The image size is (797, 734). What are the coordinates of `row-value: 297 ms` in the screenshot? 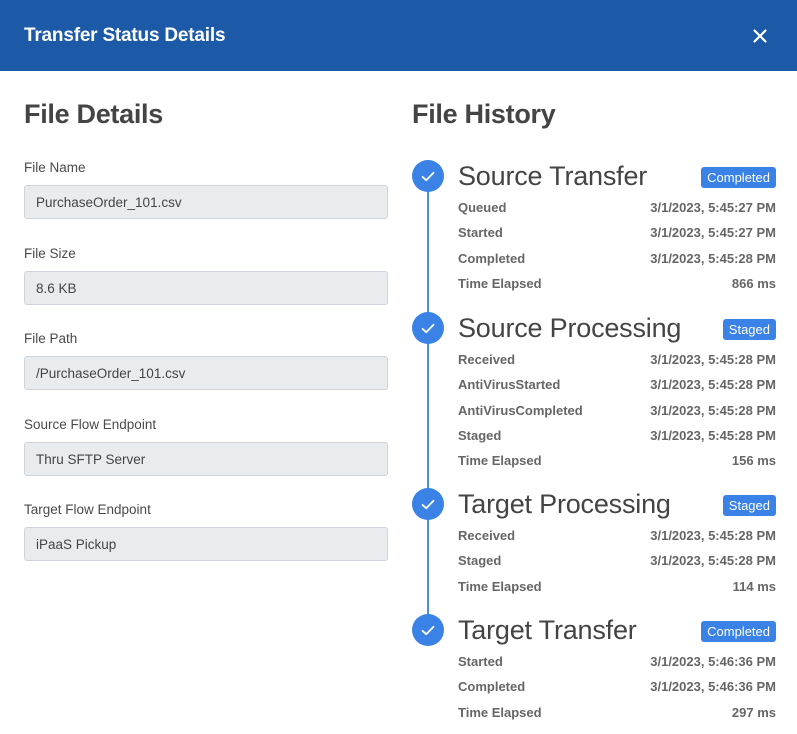 It's located at (753, 712).